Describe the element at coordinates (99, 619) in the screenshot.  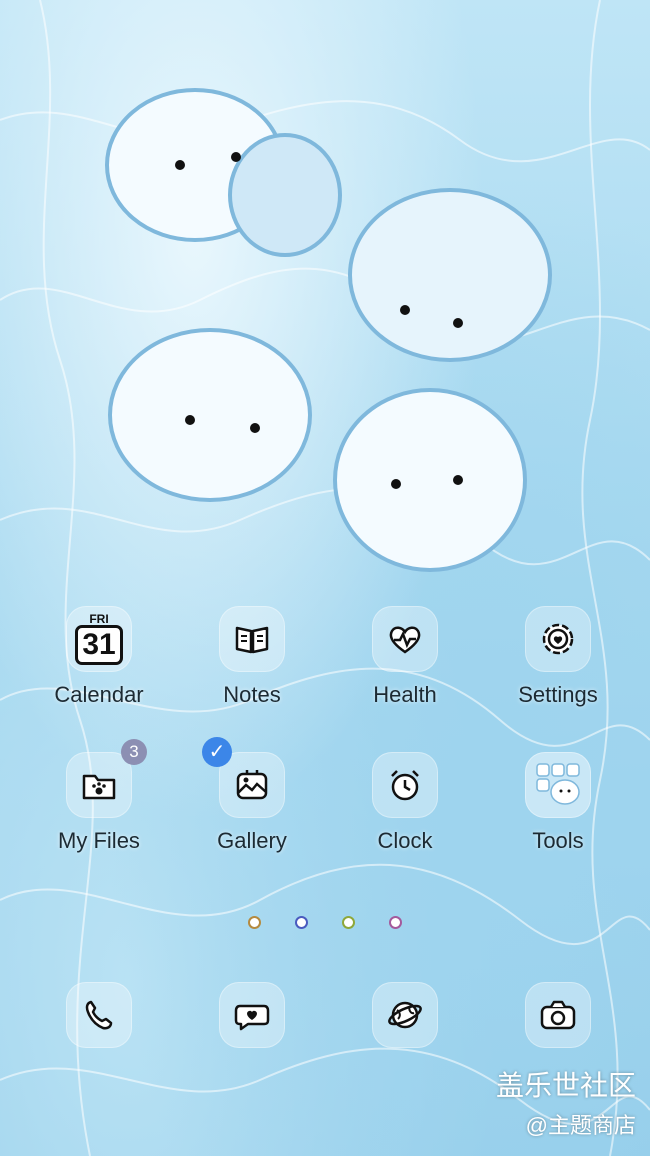
I see `calendar-weekday: FRI` at that location.